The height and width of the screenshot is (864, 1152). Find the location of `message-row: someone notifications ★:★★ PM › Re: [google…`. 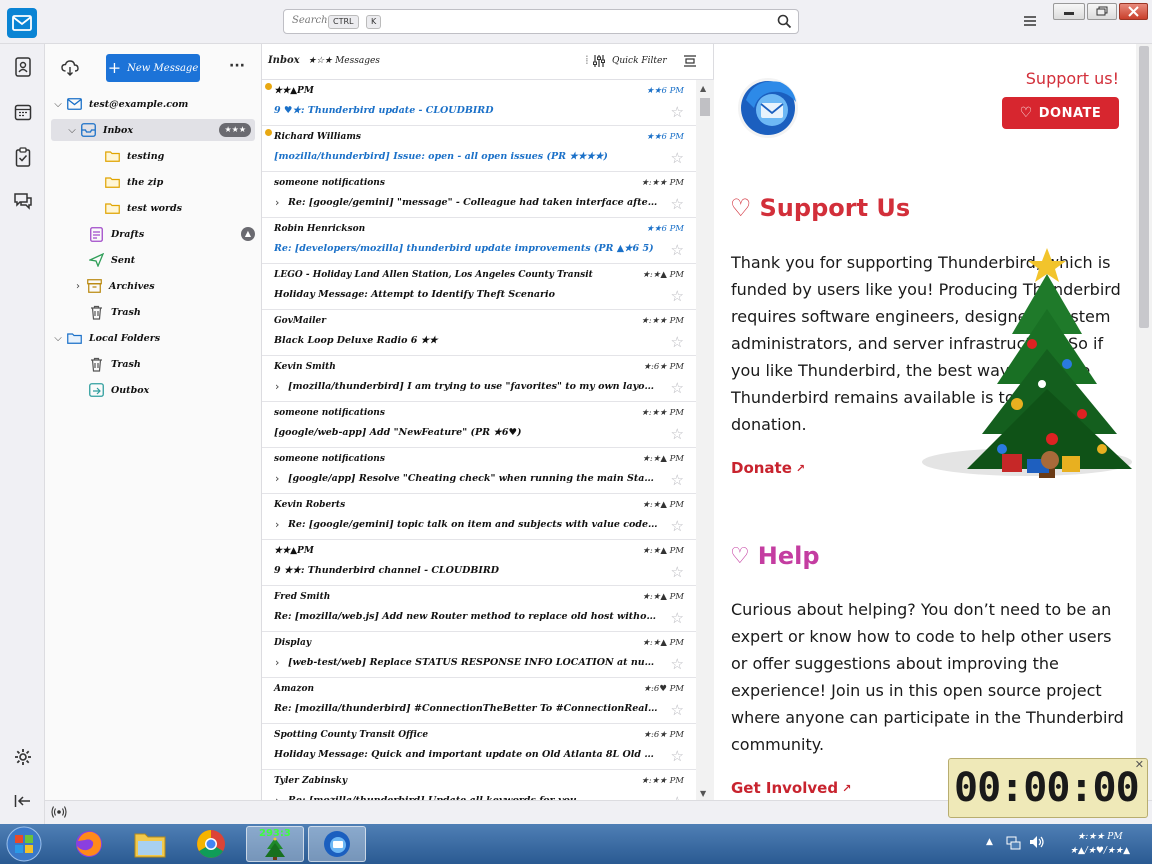

message-row: someone notifications ★:★★ PM › Re: [google… is located at coordinates (479, 195).